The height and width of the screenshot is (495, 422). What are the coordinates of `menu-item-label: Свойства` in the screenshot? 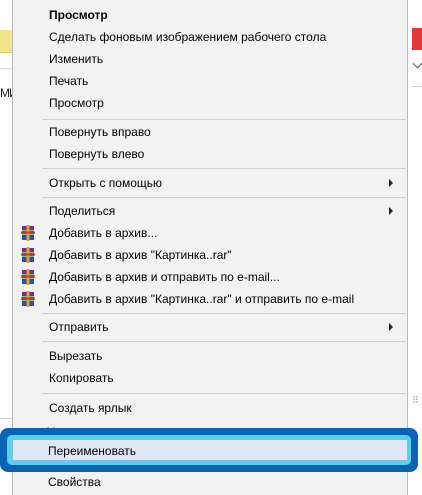 It's located at (74, 482).